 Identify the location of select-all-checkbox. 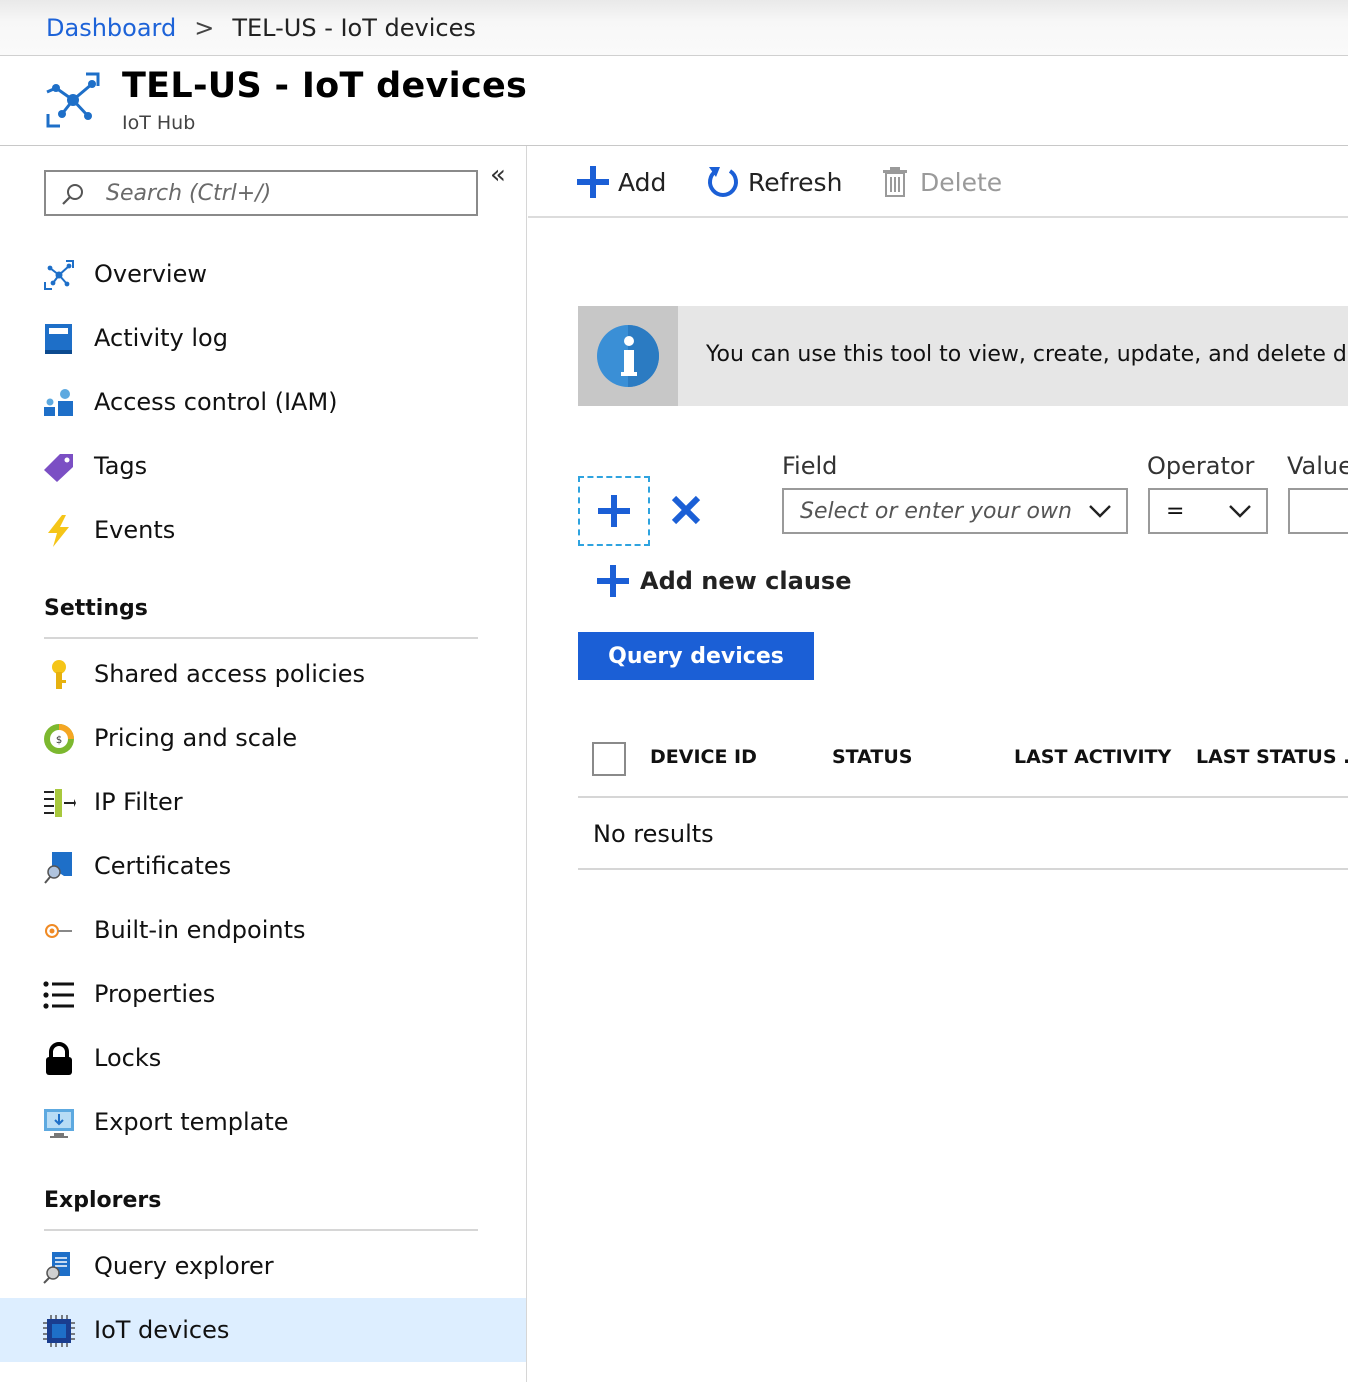
(609, 759).